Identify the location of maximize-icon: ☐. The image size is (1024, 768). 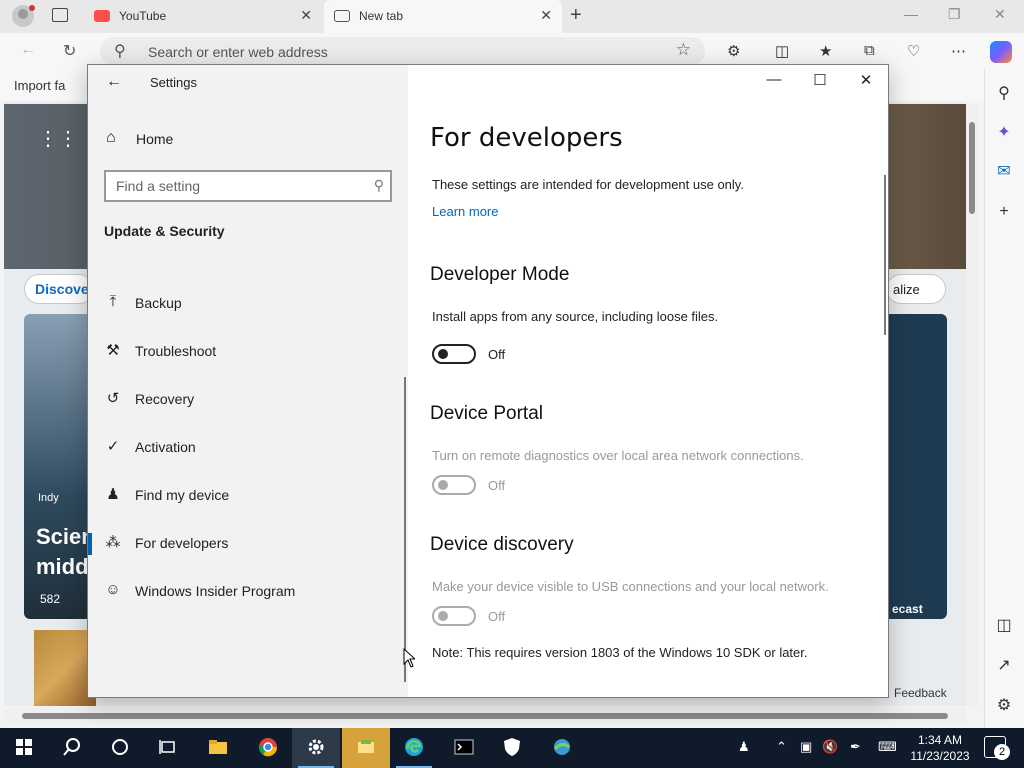
(820, 80).